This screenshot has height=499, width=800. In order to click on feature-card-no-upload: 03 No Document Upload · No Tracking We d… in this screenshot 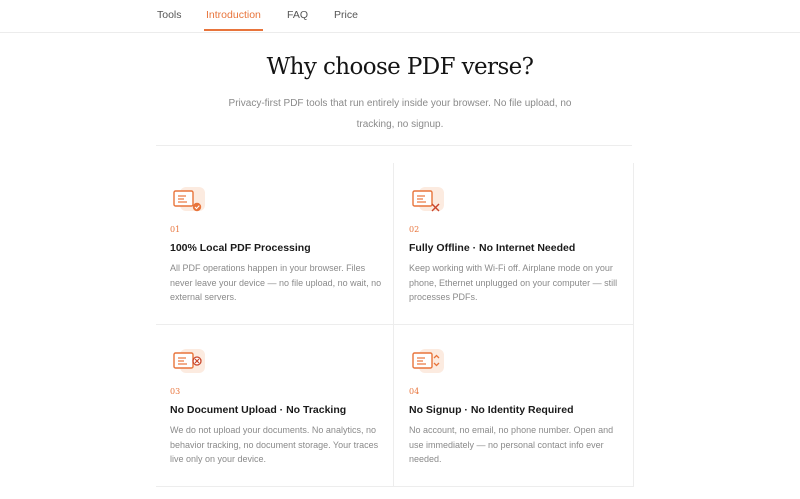, I will do `click(267, 405)`.